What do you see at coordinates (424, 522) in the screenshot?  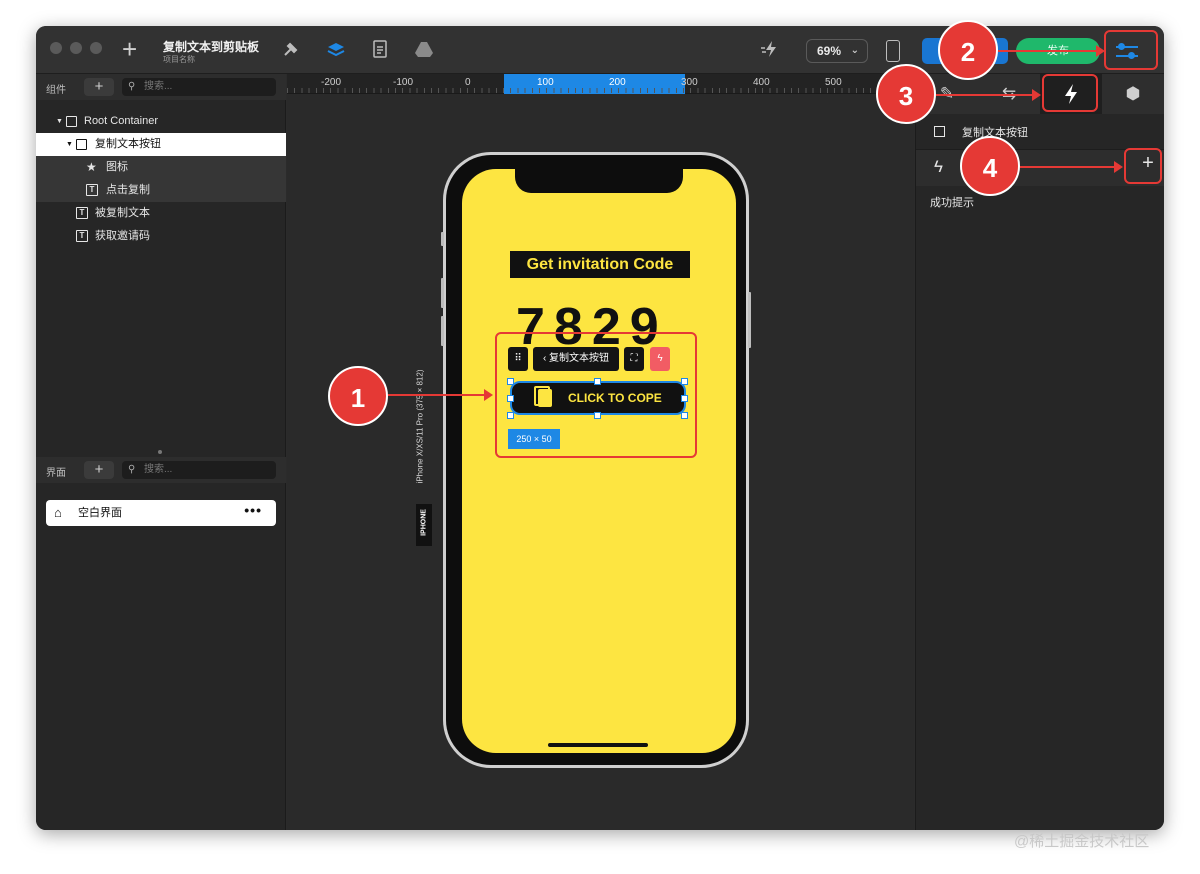 I see `device-tag-text: IPHONE` at bounding box center [424, 522].